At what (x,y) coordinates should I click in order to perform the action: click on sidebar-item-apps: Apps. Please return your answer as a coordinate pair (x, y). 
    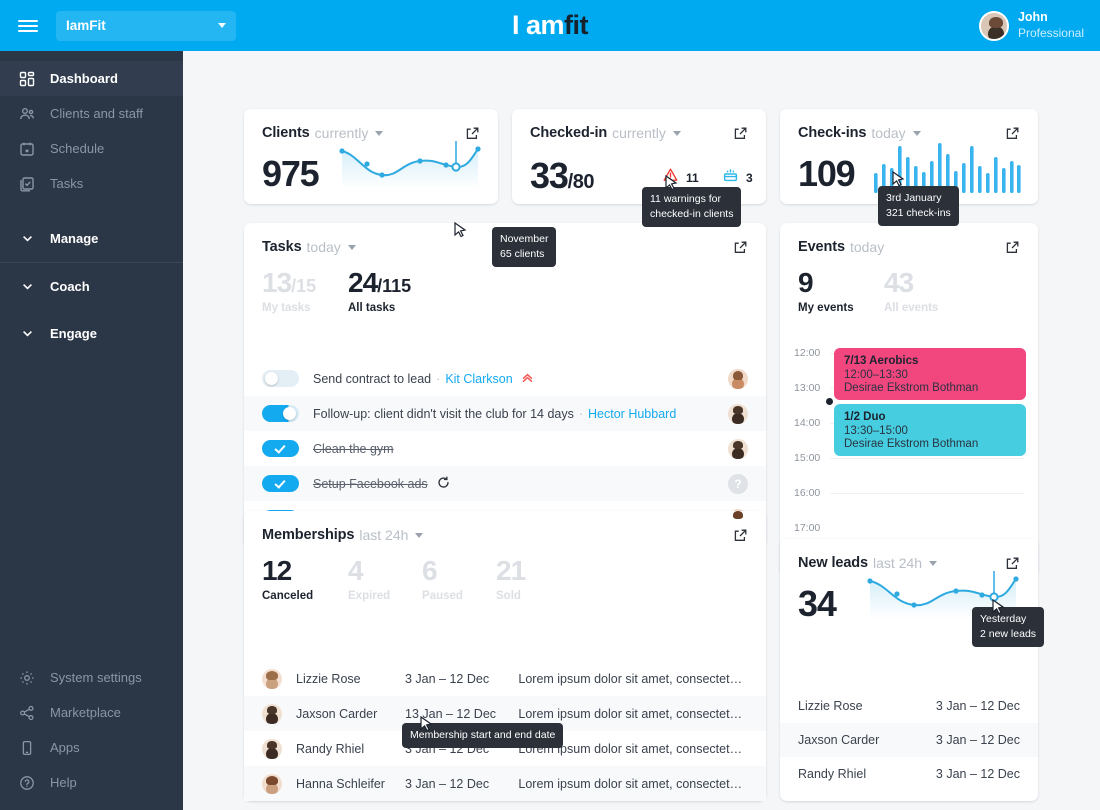
    Looking at the image, I should click on (91, 747).